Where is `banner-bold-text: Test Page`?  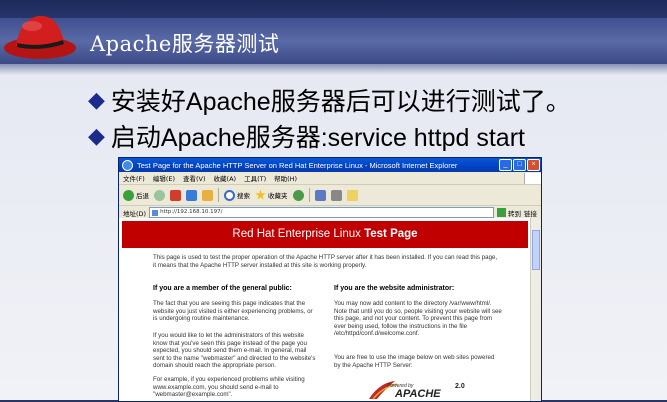
banner-bold-text: Test Page is located at coordinates (391, 234).